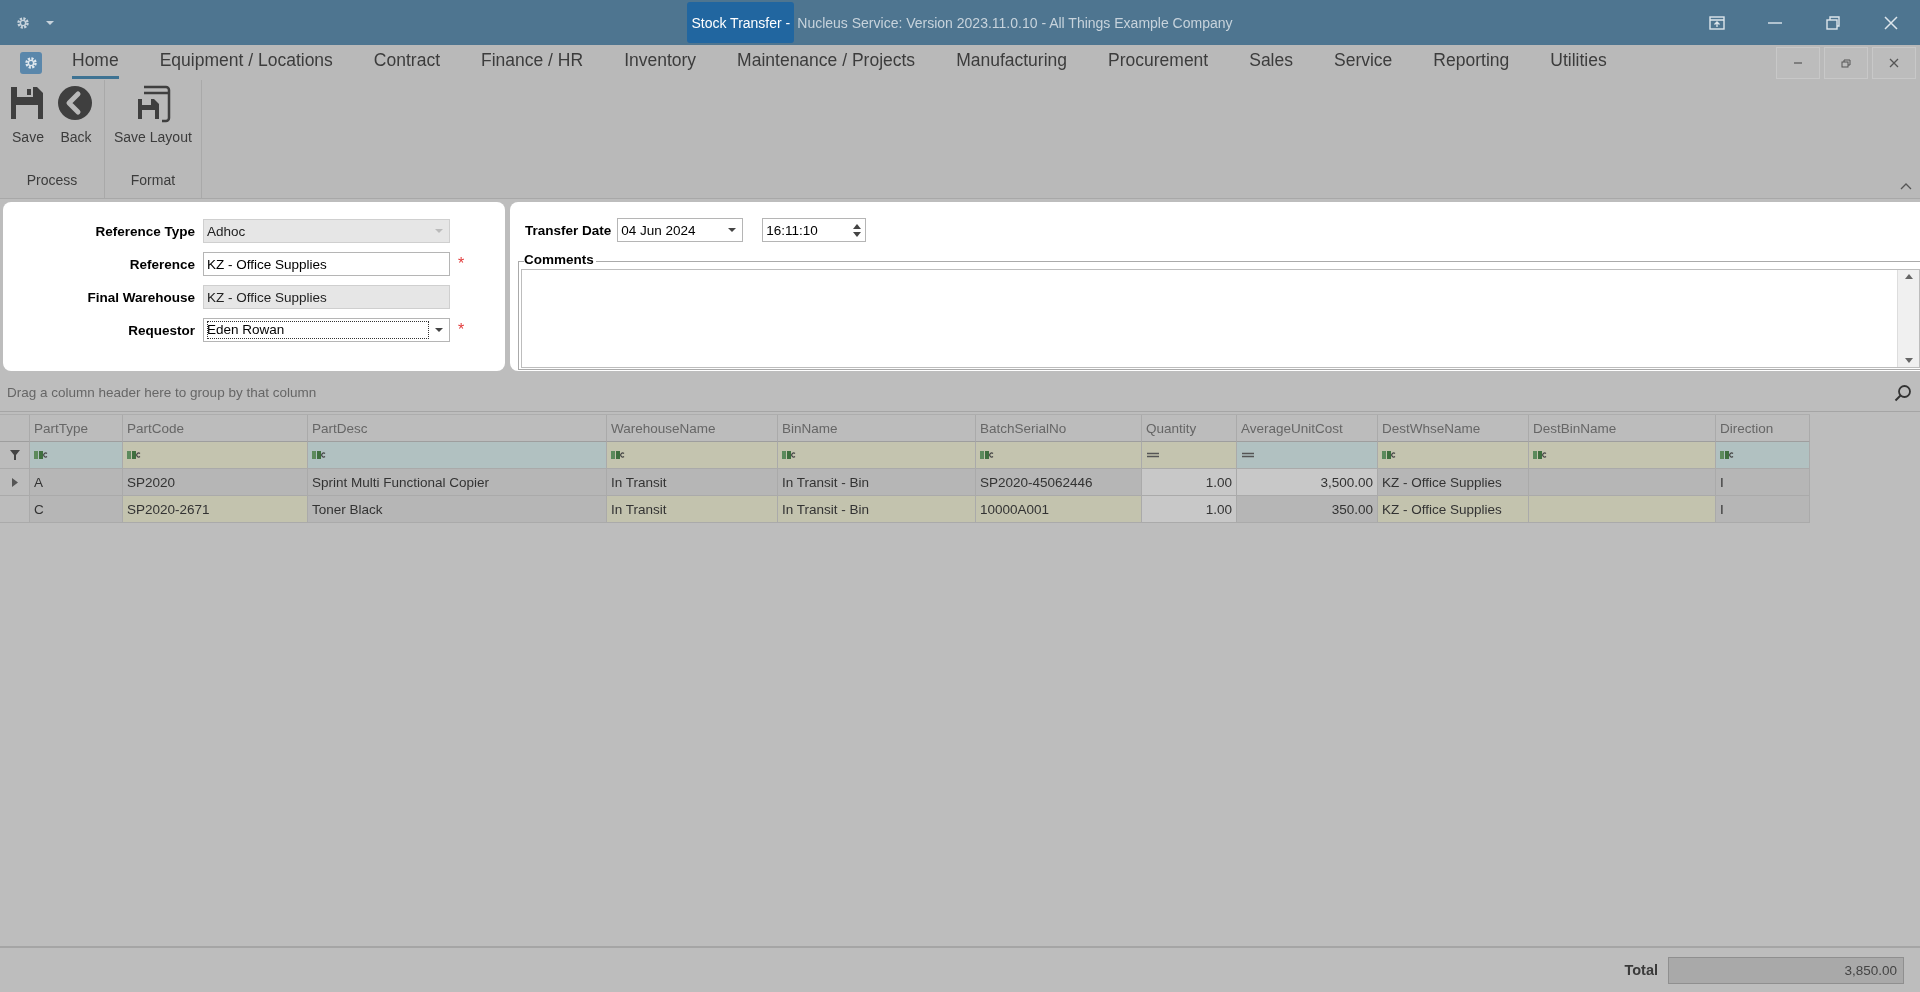  I want to click on table-cell: Toner Black, so click(457, 509).